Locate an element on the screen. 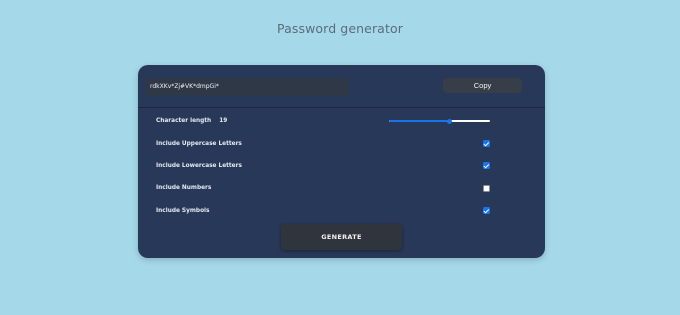  character-length-label: Character length is located at coordinates (184, 121).